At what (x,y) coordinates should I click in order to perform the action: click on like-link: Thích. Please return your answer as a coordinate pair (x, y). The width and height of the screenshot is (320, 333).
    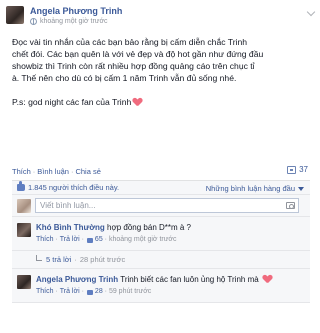
    Looking at the image, I should click on (21, 171).